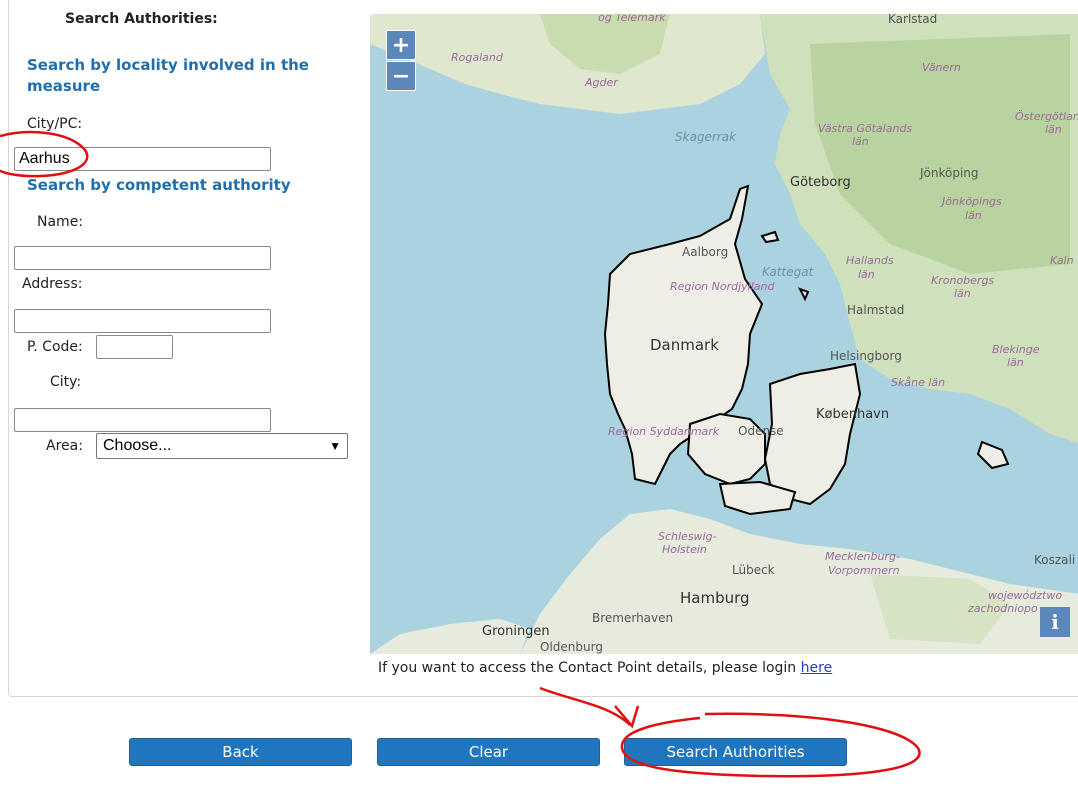  Describe the element at coordinates (571, 647) in the screenshot. I see `map-label-oldenburg: Oldenburg` at that location.